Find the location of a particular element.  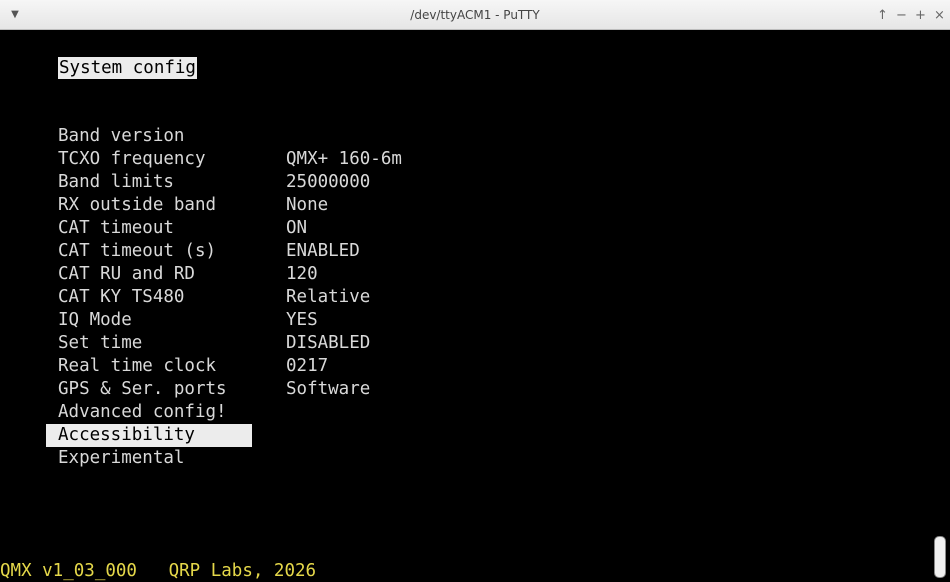

menu-title: System config is located at coordinates (127, 68).